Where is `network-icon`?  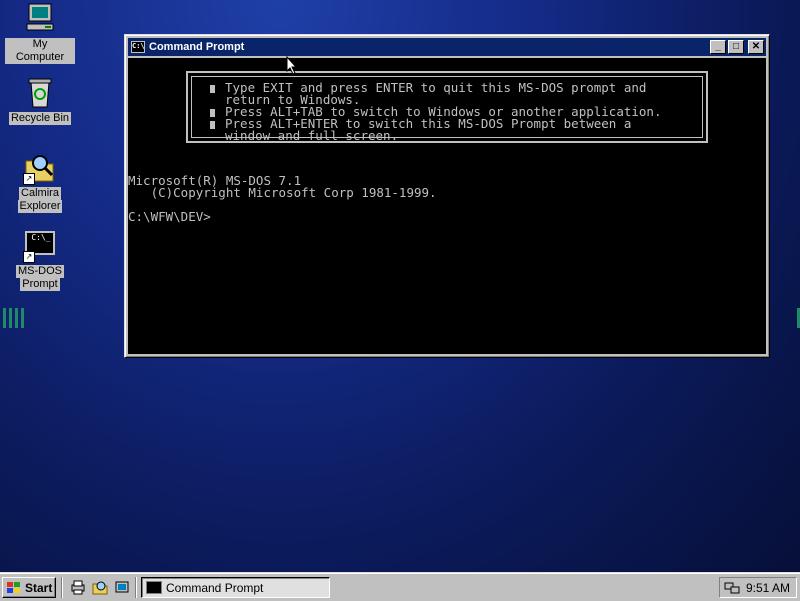 network-icon is located at coordinates (732, 588).